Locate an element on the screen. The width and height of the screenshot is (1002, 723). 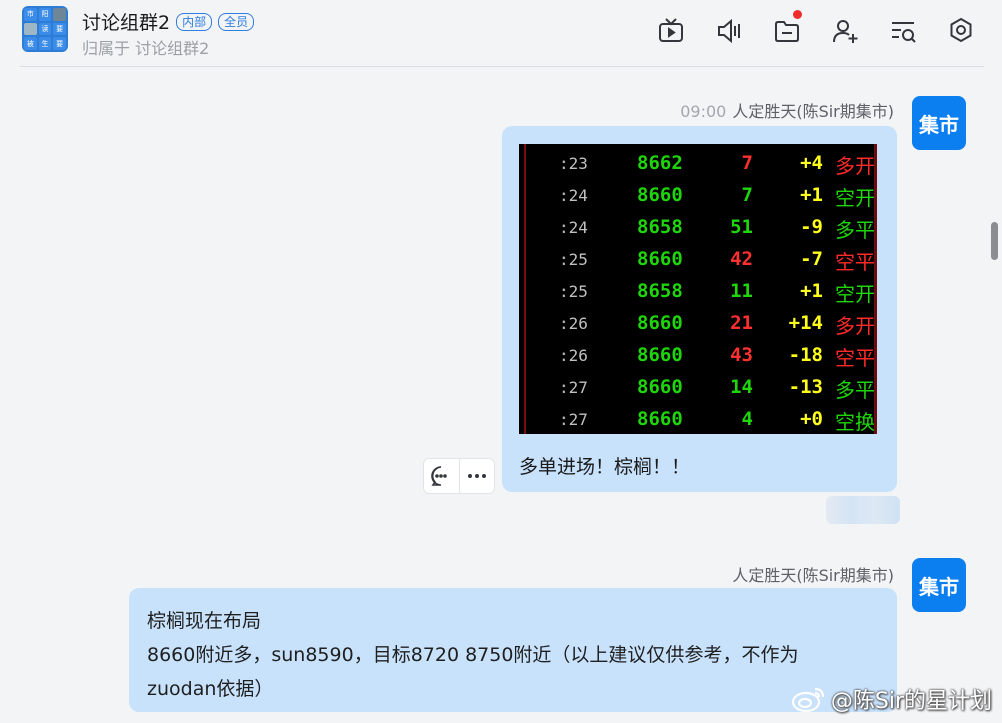
more-icon is located at coordinates (476, 476).